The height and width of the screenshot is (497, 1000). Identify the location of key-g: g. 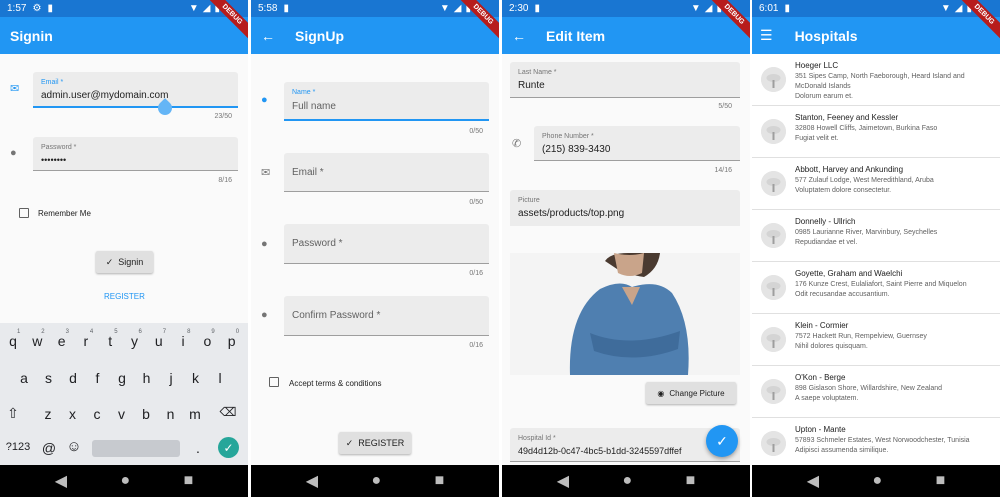
(122, 378).